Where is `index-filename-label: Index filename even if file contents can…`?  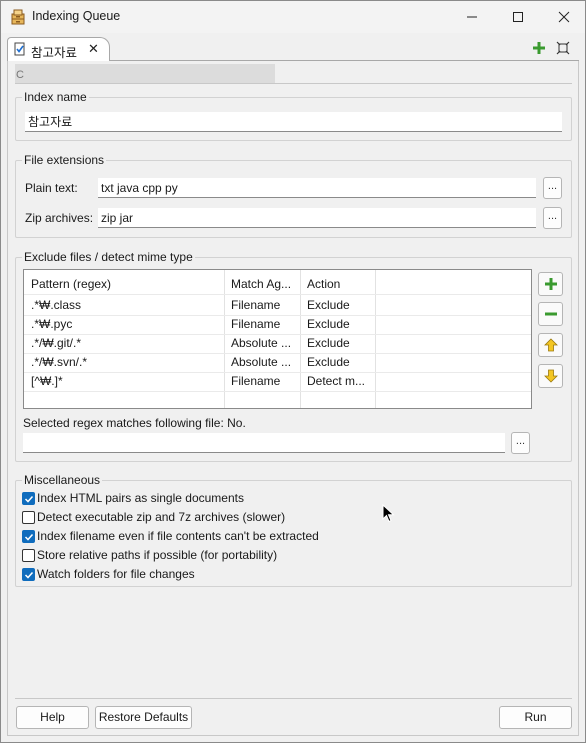
index-filename-label: Index filename even if file contents can… is located at coordinates (178, 536).